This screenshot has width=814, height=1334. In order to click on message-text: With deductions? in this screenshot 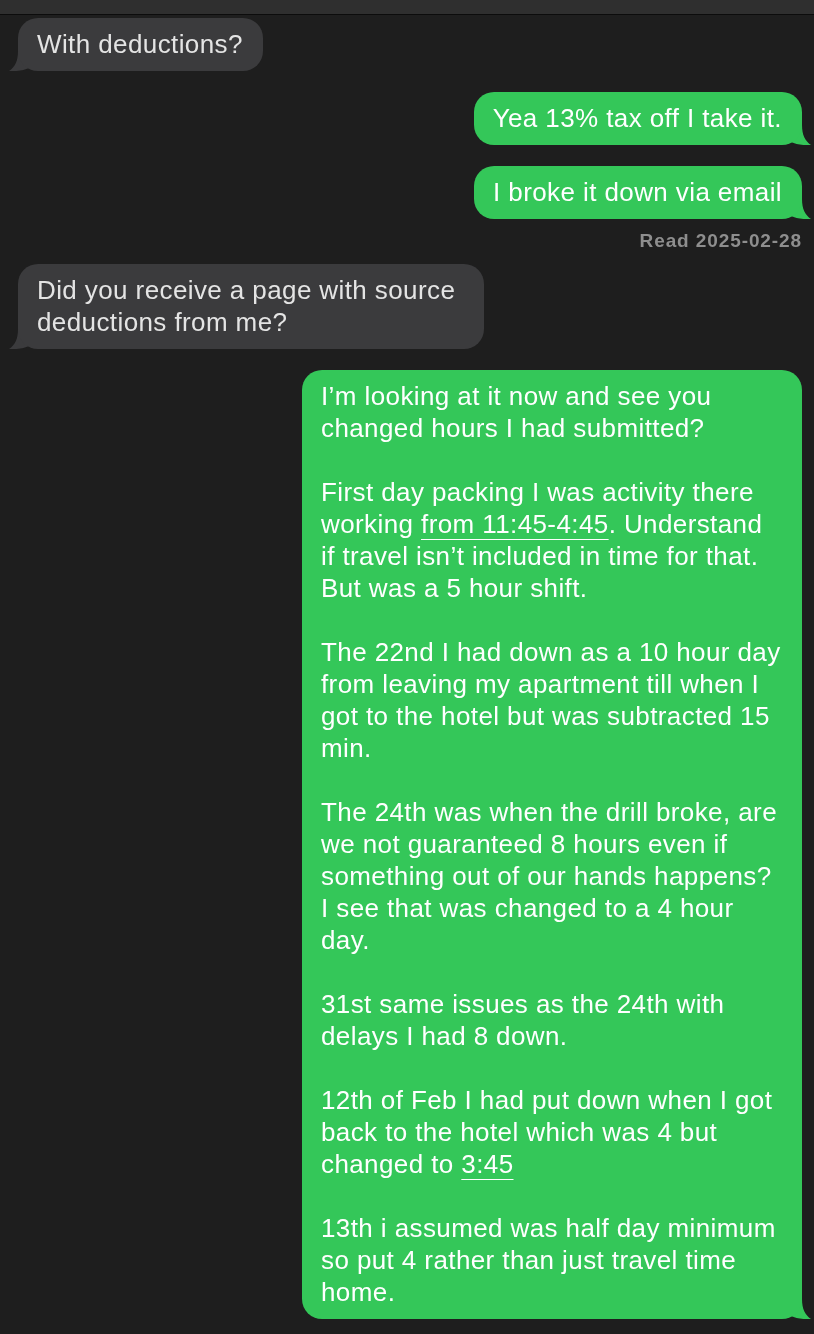, I will do `click(140, 44)`.